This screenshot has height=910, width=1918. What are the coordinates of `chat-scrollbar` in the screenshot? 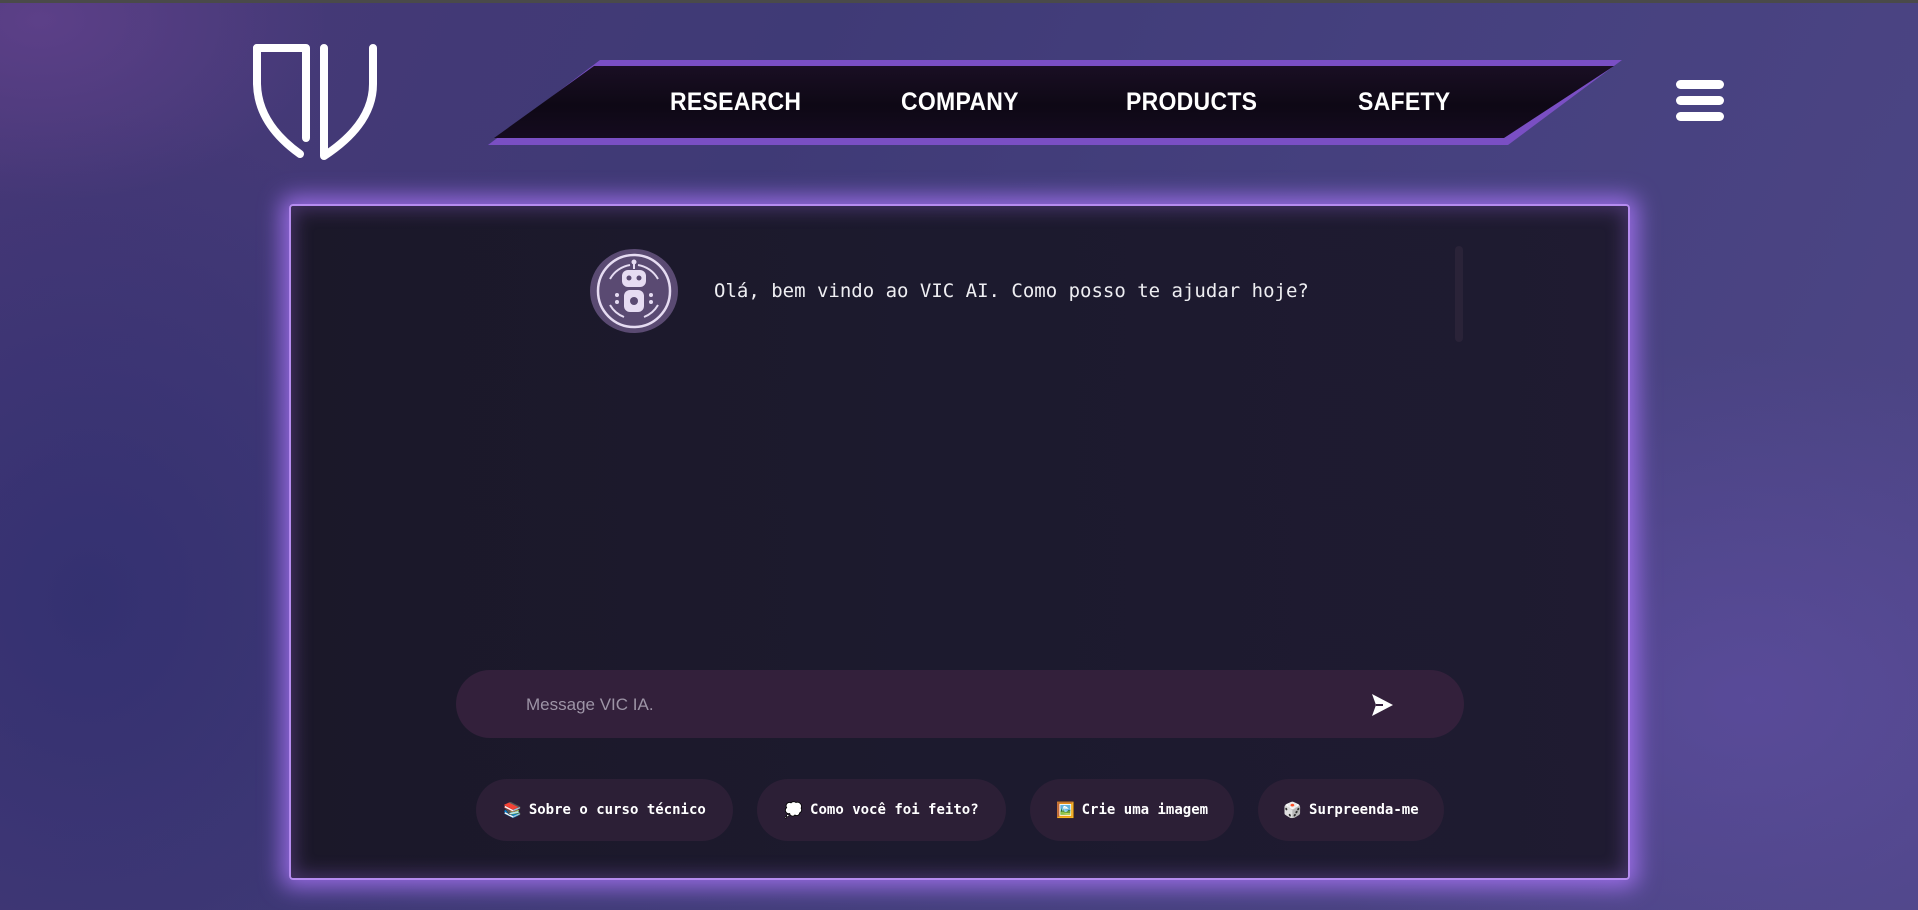 It's located at (1459, 294).